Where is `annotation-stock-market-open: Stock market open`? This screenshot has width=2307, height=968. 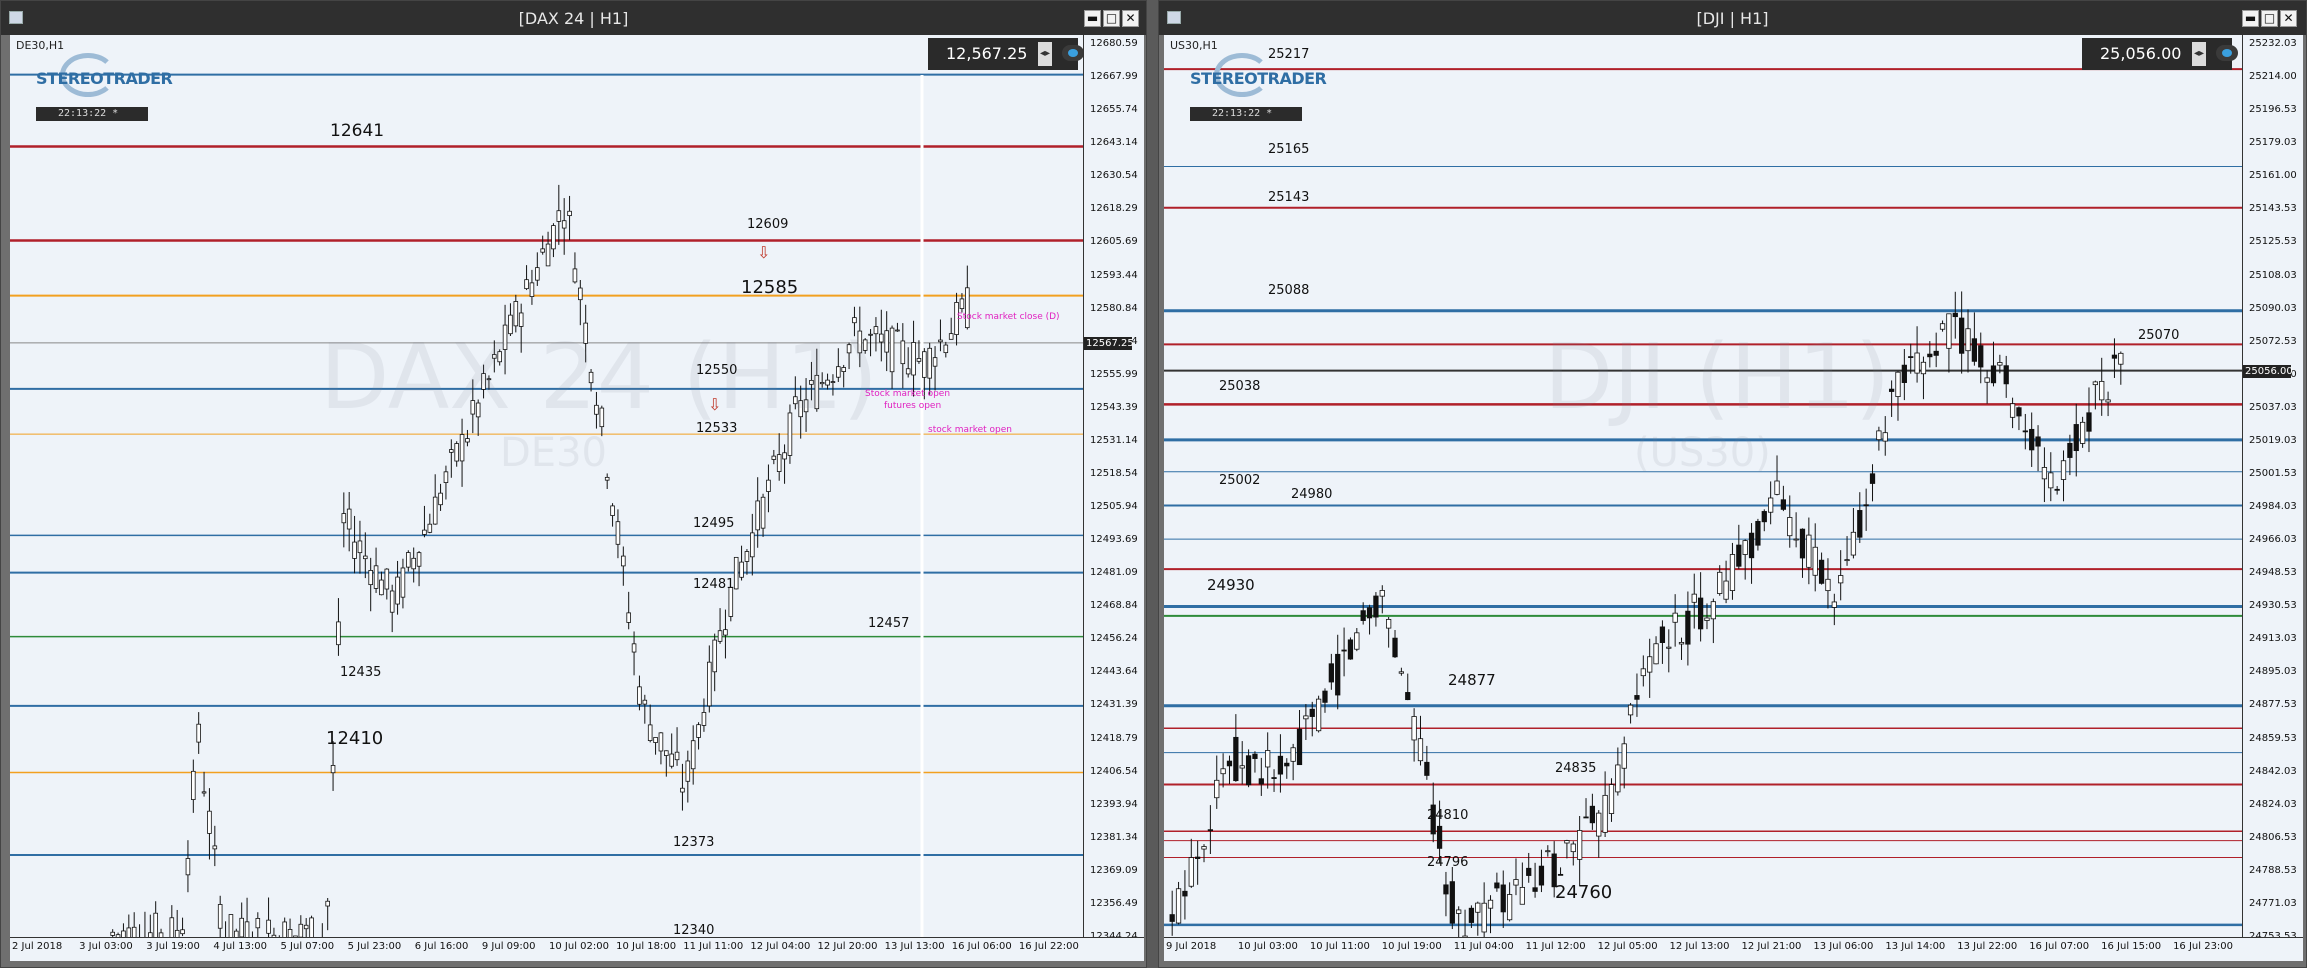
annotation-stock-market-open: Stock market open is located at coordinates (908, 394).